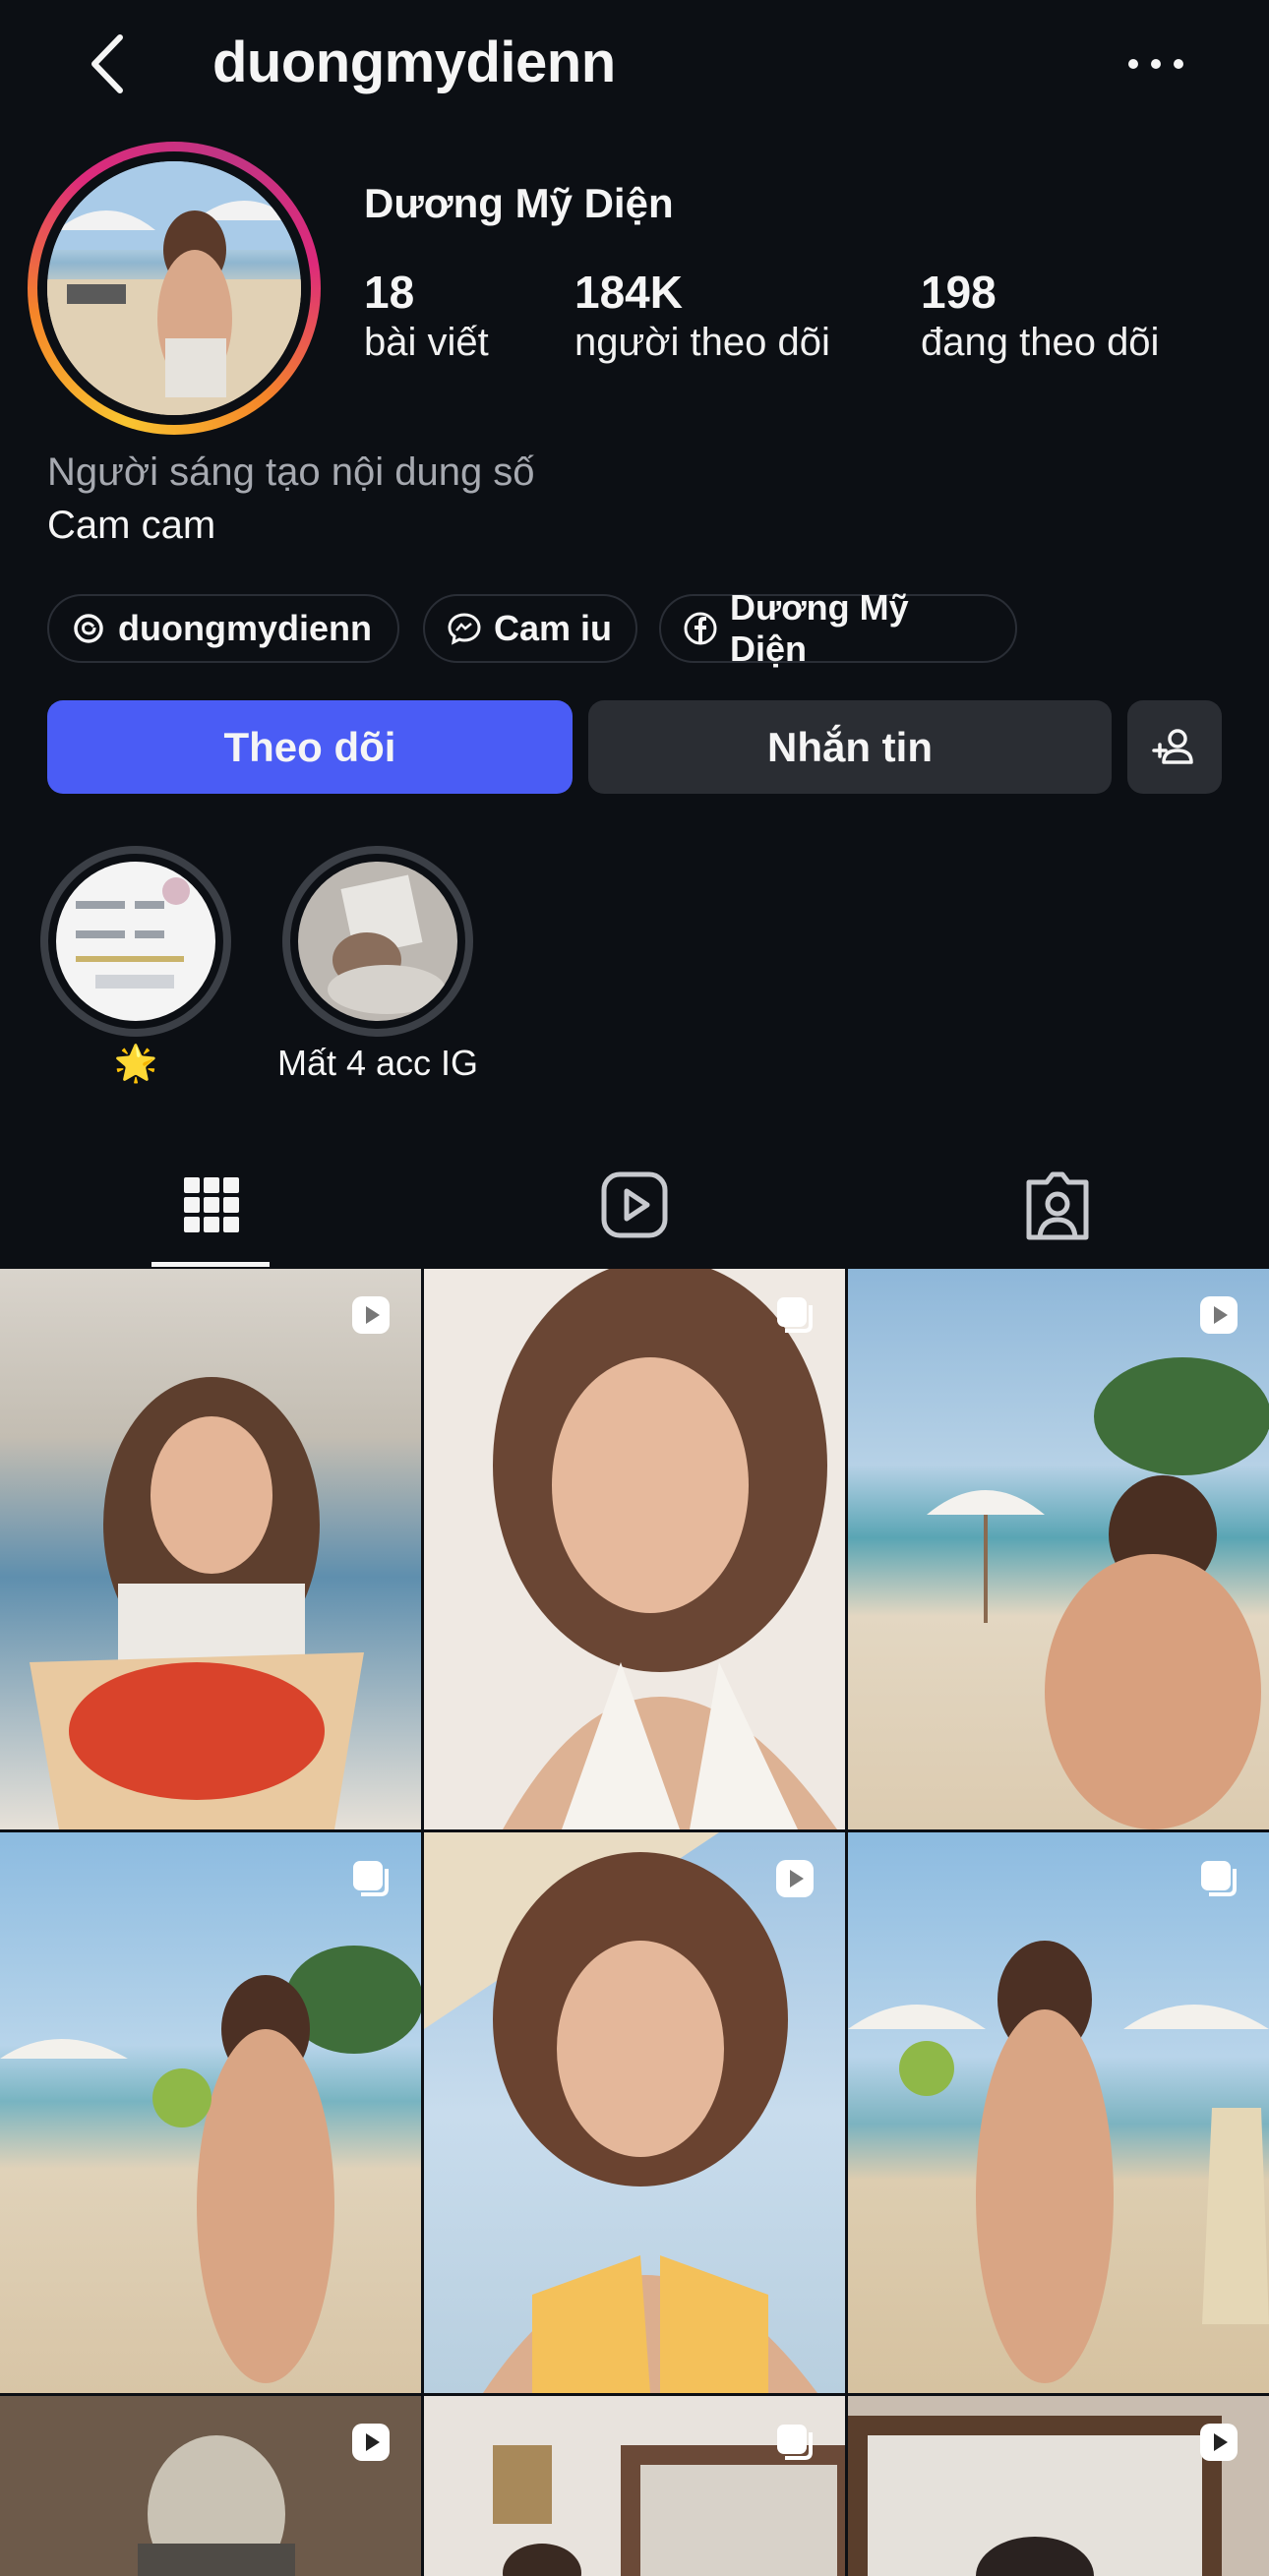 The height and width of the screenshot is (2576, 1269). What do you see at coordinates (291, 472) in the screenshot?
I see `profile-category: Người sáng tạo nội dung số` at bounding box center [291, 472].